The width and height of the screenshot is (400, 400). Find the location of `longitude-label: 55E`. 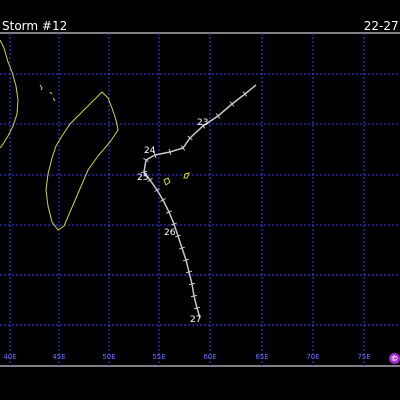

longitude-label: 55E is located at coordinates (159, 357).